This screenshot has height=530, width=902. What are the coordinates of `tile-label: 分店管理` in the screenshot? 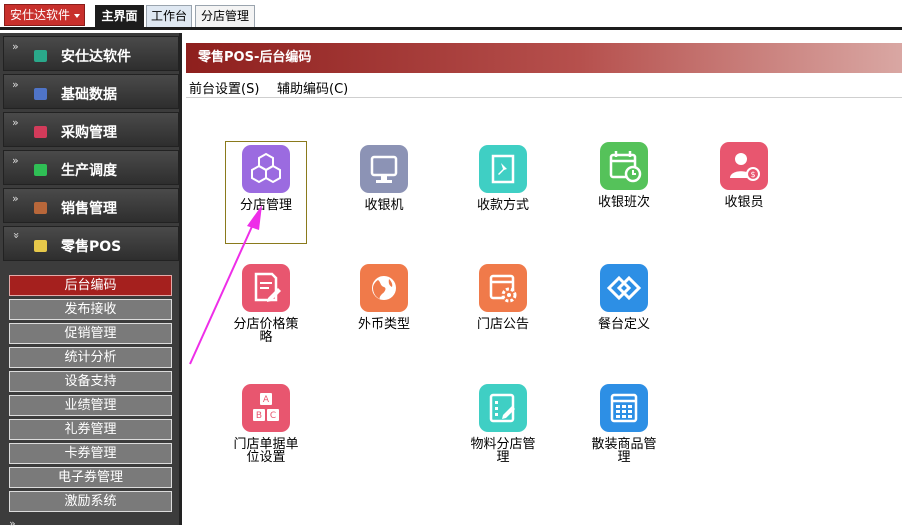 It's located at (265, 205).